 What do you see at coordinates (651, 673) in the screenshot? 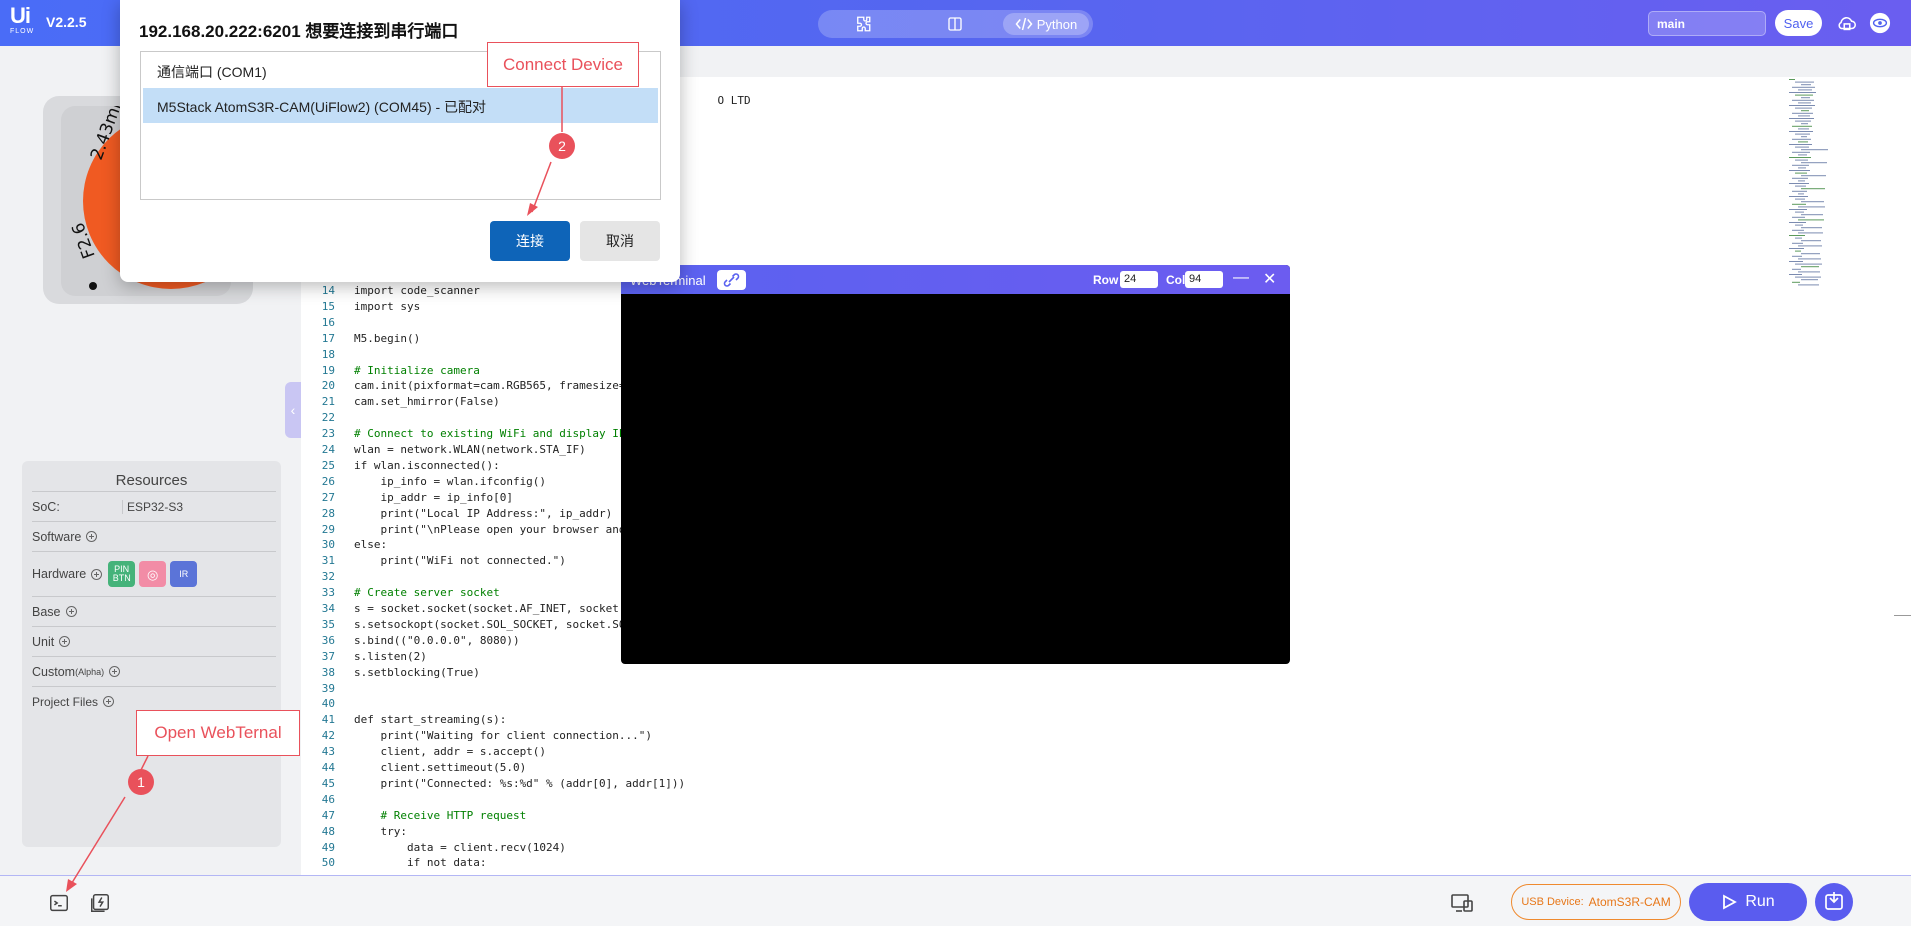
I see `code-line: 38 s.setblocking(True)` at bounding box center [651, 673].